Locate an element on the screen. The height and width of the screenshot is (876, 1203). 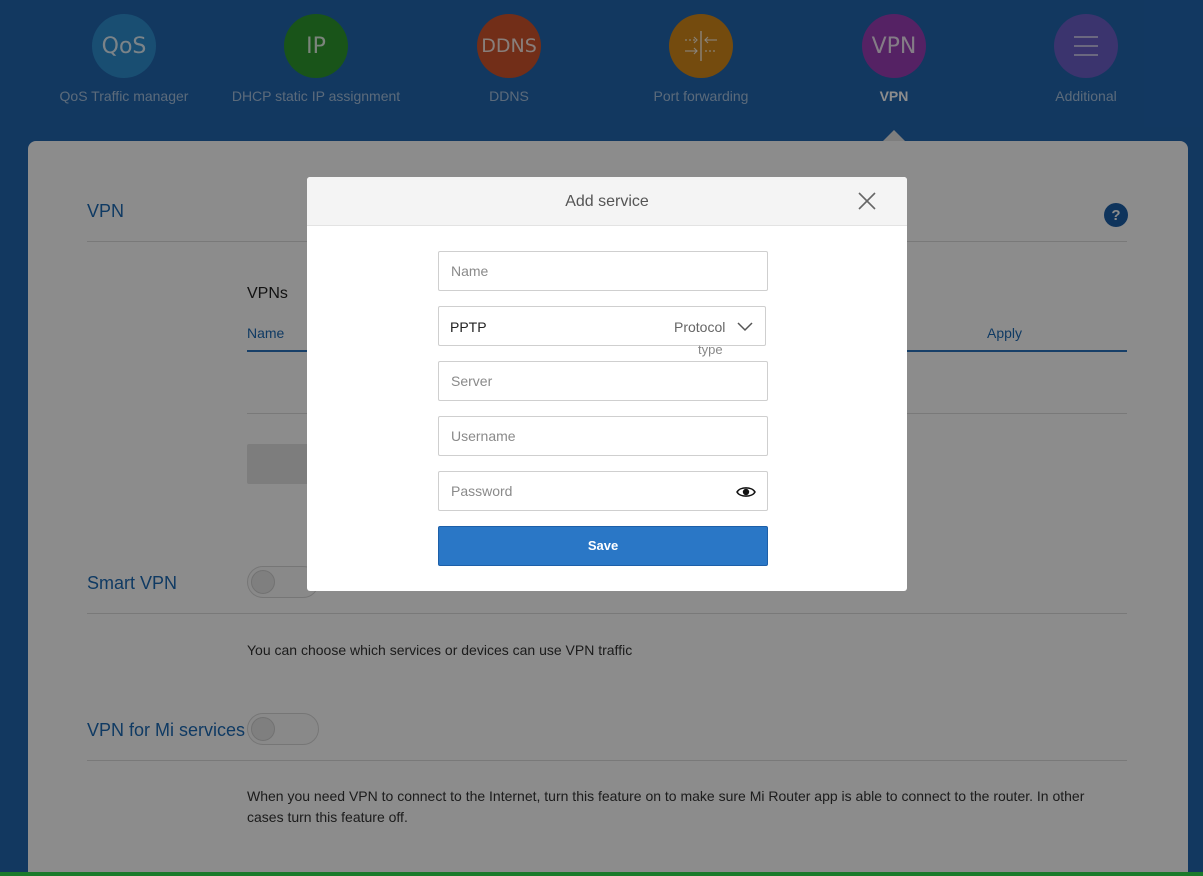
chevron-down-icon is located at coordinates (745, 327).